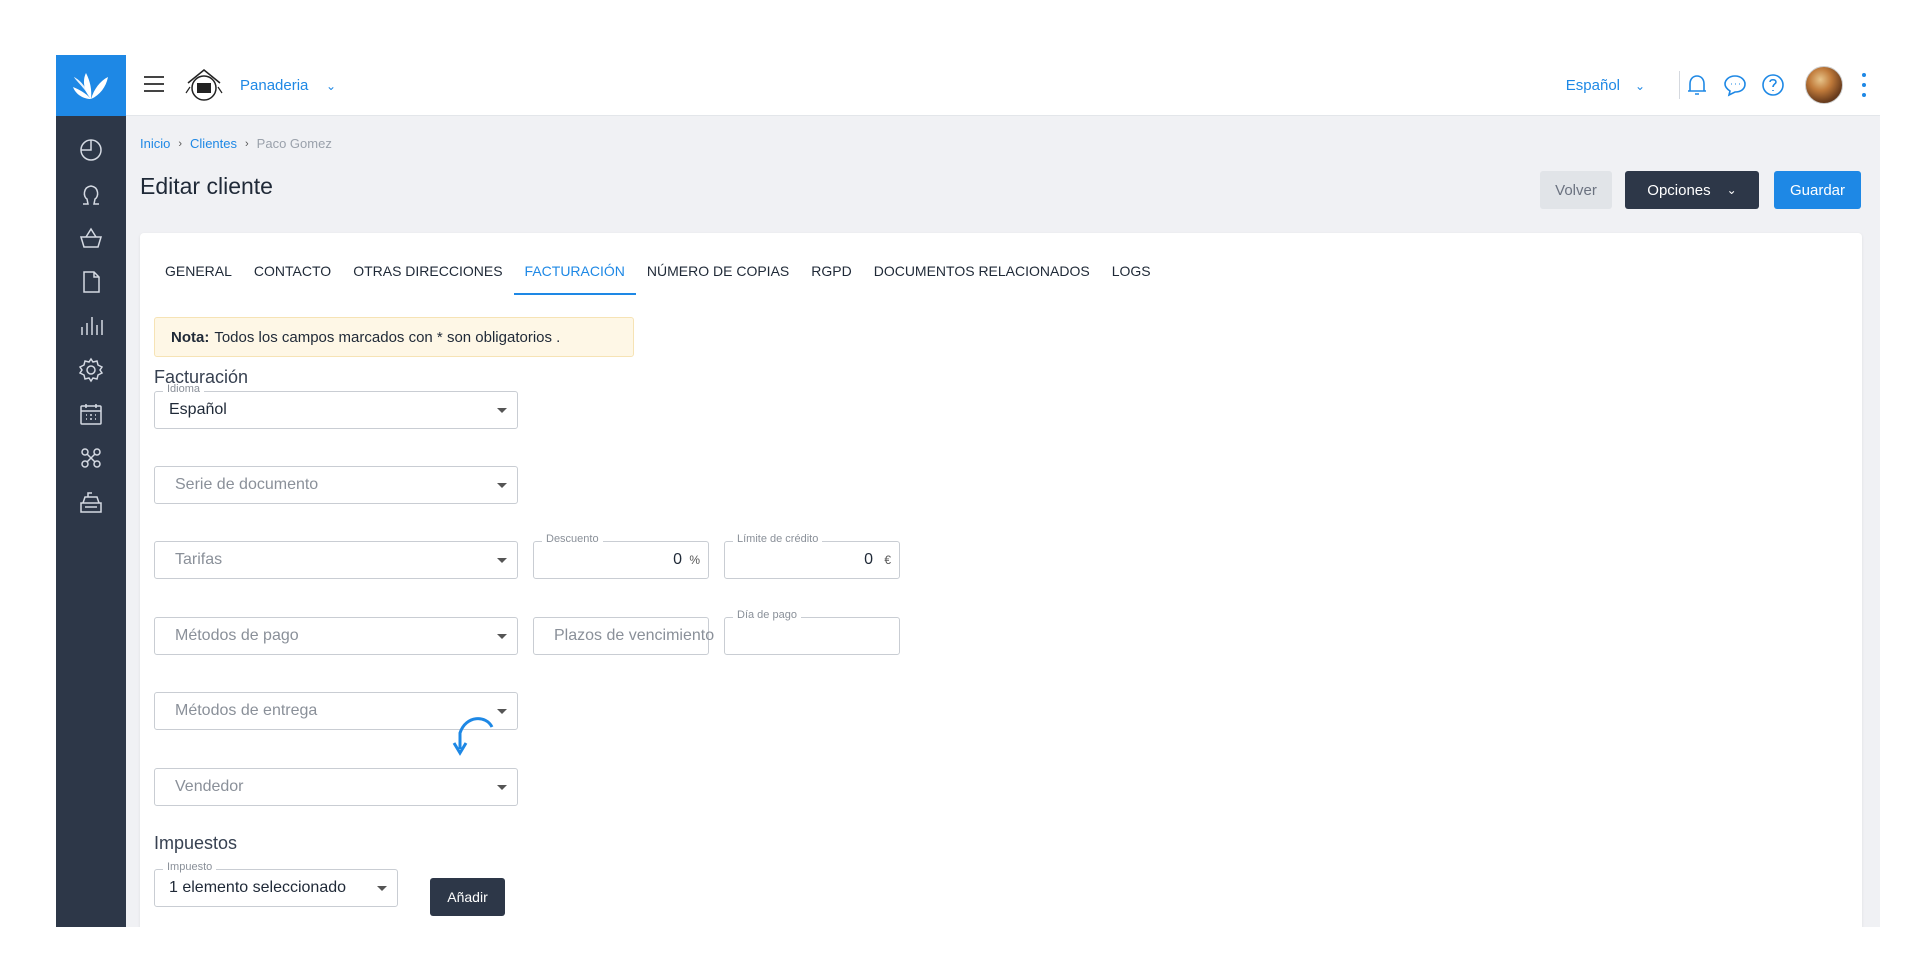 The height and width of the screenshot is (975, 1920). What do you see at coordinates (209, 786) in the screenshot?
I see `vendedor-placeholder: Vendedor` at bounding box center [209, 786].